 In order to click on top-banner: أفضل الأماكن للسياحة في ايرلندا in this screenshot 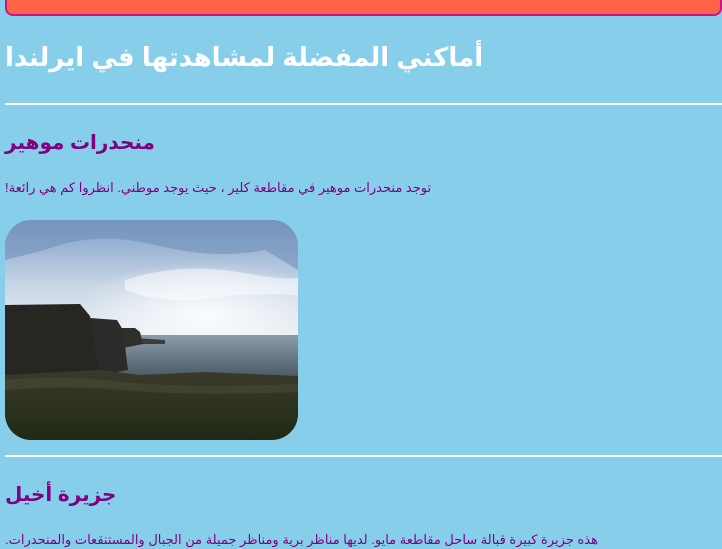, I will do `click(363, 8)`.